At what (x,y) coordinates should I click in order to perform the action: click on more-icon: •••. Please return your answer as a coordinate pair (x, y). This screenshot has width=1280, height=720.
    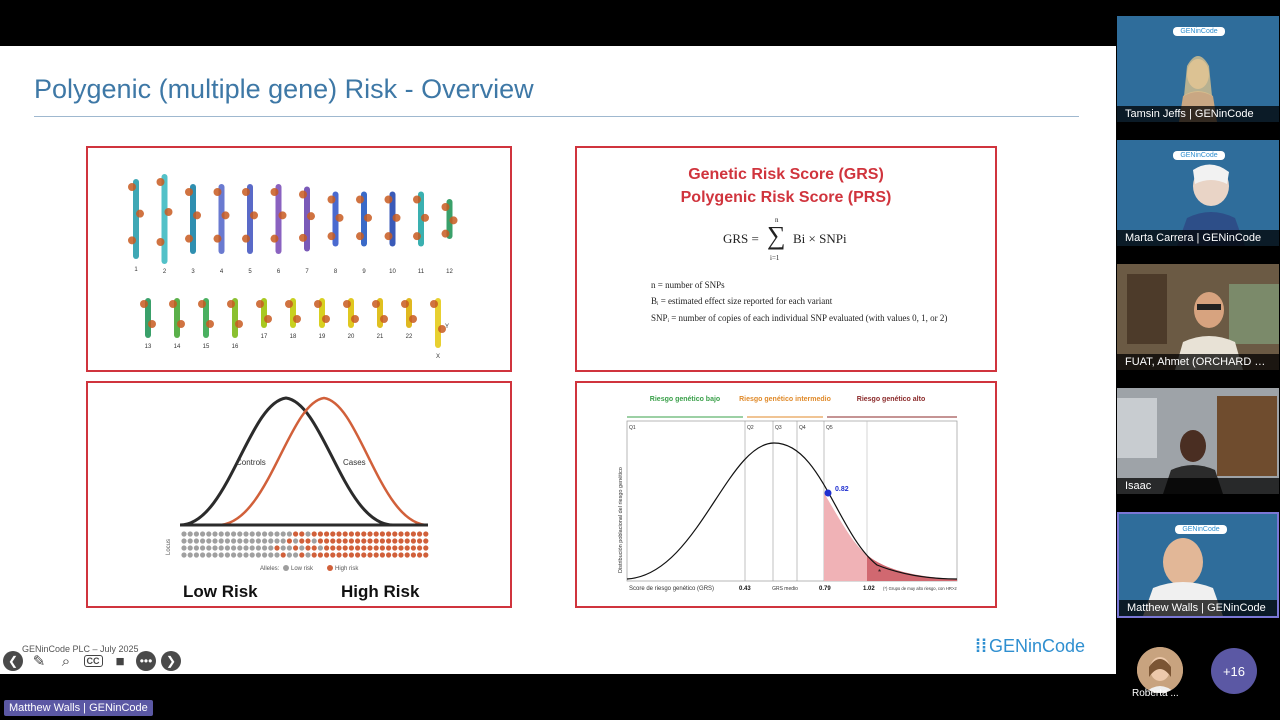
    Looking at the image, I should click on (146, 661).